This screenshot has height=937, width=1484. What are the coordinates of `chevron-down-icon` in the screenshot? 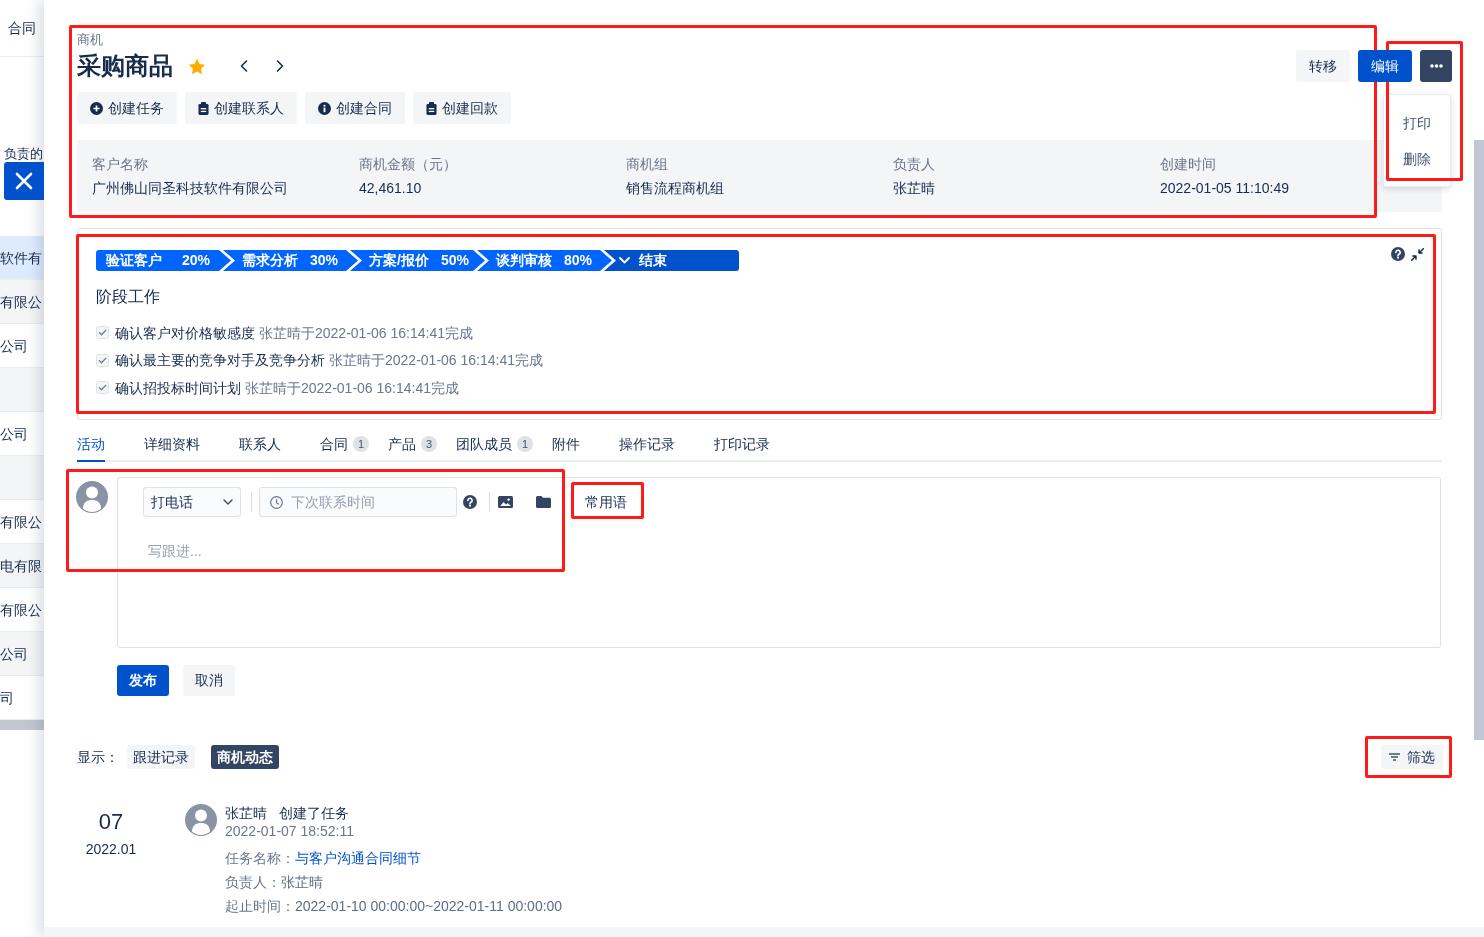 It's located at (624, 260).